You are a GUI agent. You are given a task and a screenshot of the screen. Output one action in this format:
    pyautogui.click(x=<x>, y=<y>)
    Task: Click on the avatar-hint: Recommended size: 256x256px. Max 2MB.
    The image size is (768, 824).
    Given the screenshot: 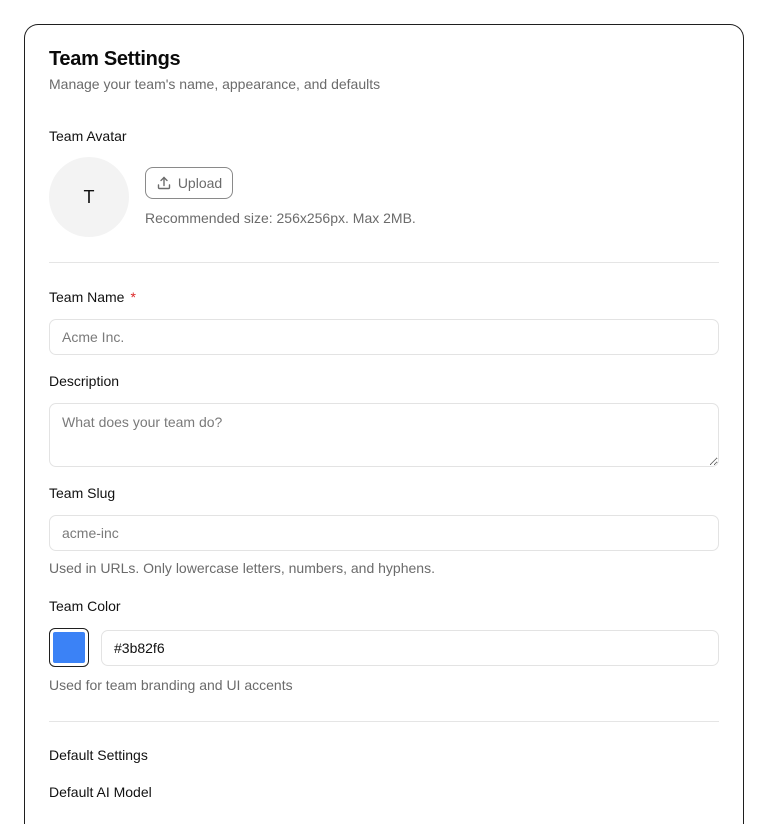 What is the action you would take?
    pyautogui.click(x=280, y=218)
    